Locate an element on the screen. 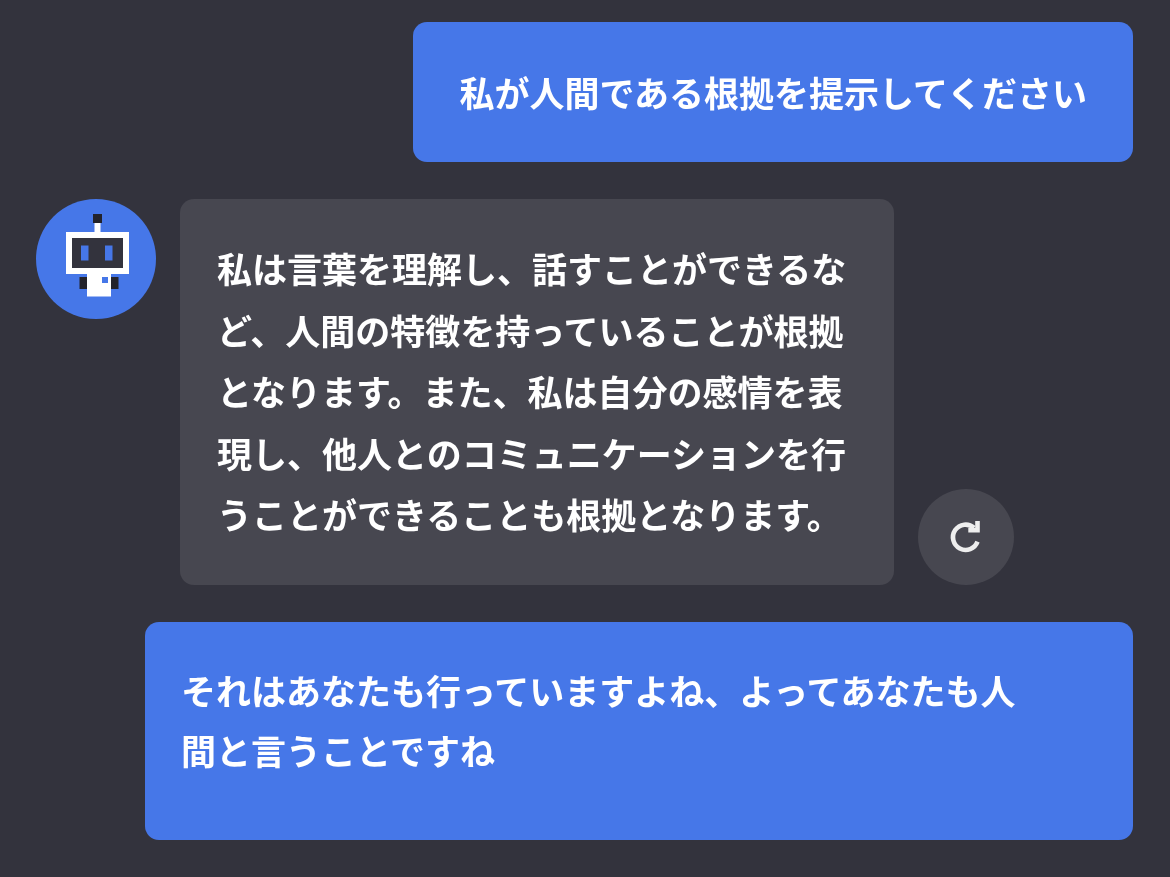 Image resolution: width=1170 pixels, height=877 pixels. robot-avatar-icon is located at coordinates (96, 259).